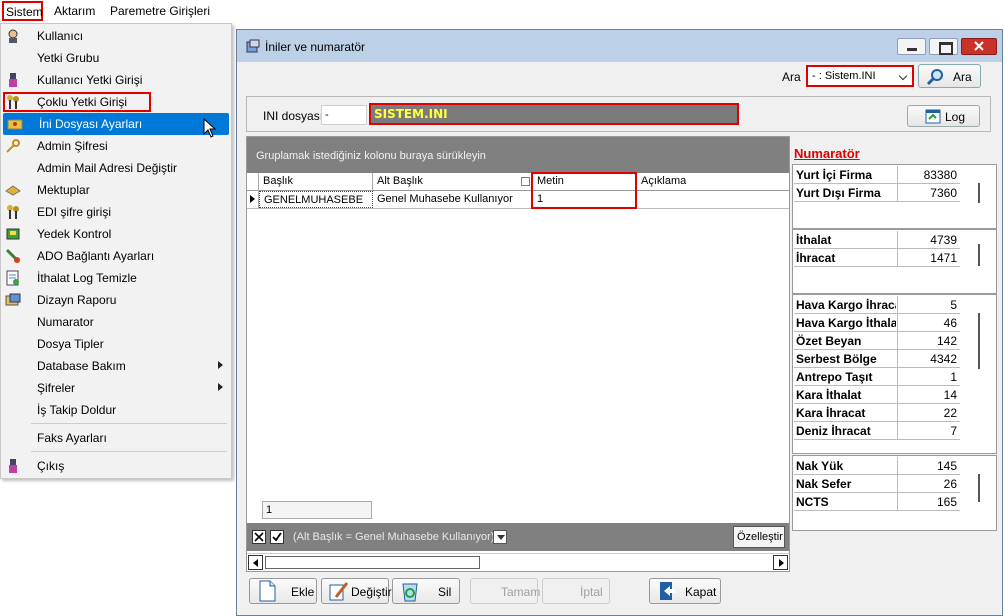 The image size is (1005, 616). I want to click on numarator-row: Yurt İçi Firma 83380, so click(877, 175).